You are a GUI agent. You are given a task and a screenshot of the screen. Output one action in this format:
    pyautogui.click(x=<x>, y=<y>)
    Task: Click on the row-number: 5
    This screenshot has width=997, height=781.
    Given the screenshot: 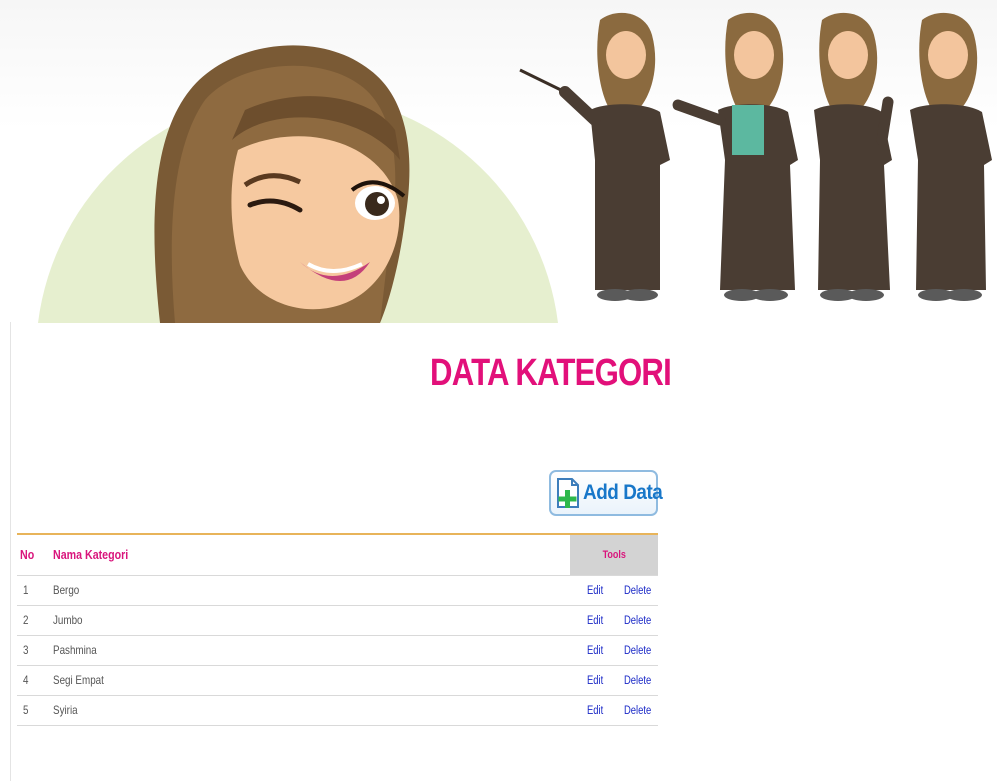 What is the action you would take?
    pyautogui.click(x=26, y=710)
    